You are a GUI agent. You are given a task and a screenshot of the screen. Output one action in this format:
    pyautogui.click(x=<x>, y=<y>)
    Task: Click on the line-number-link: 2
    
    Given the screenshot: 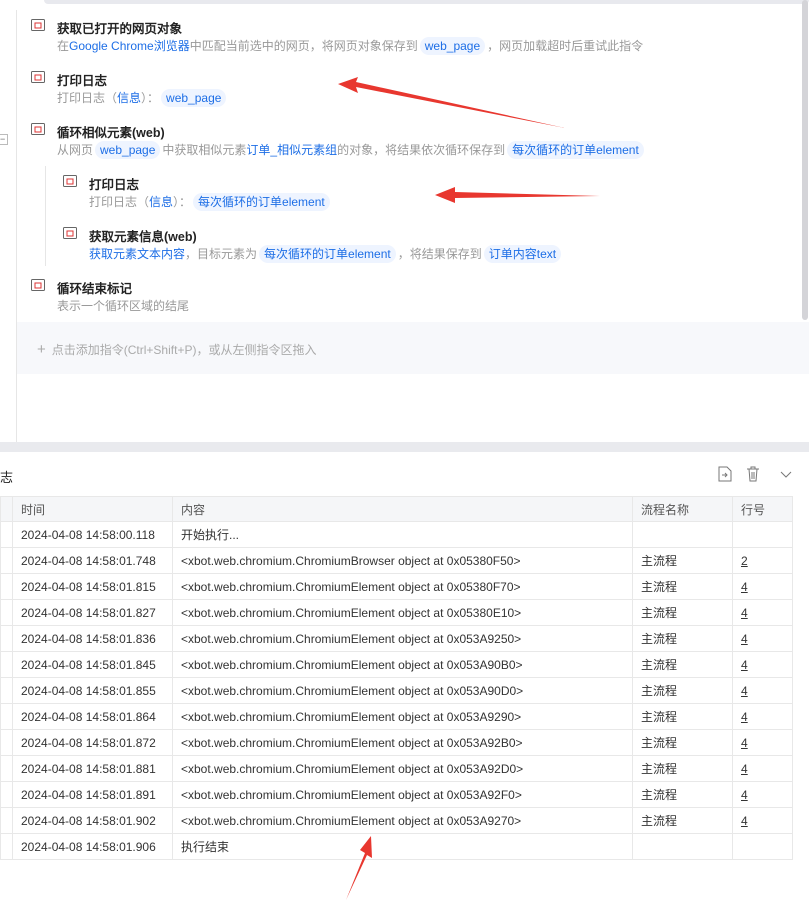 What is the action you would take?
    pyautogui.click(x=762, y=560)
    